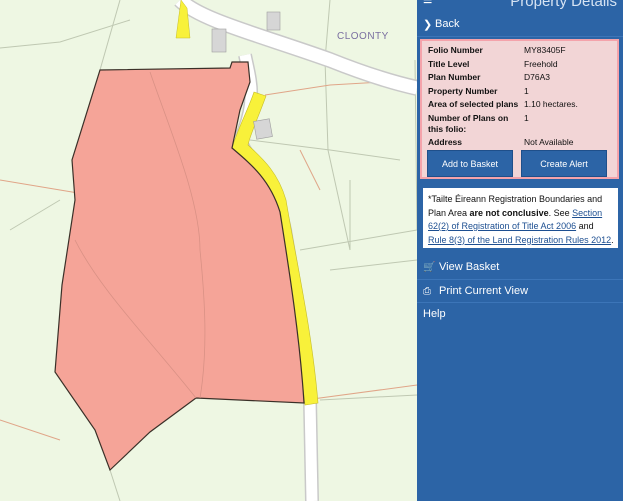 The image size is (623, 501). Describe the element at coordinates (428, 24) in the screenshot. I see `chevron-right-icon: ❯` at that location.